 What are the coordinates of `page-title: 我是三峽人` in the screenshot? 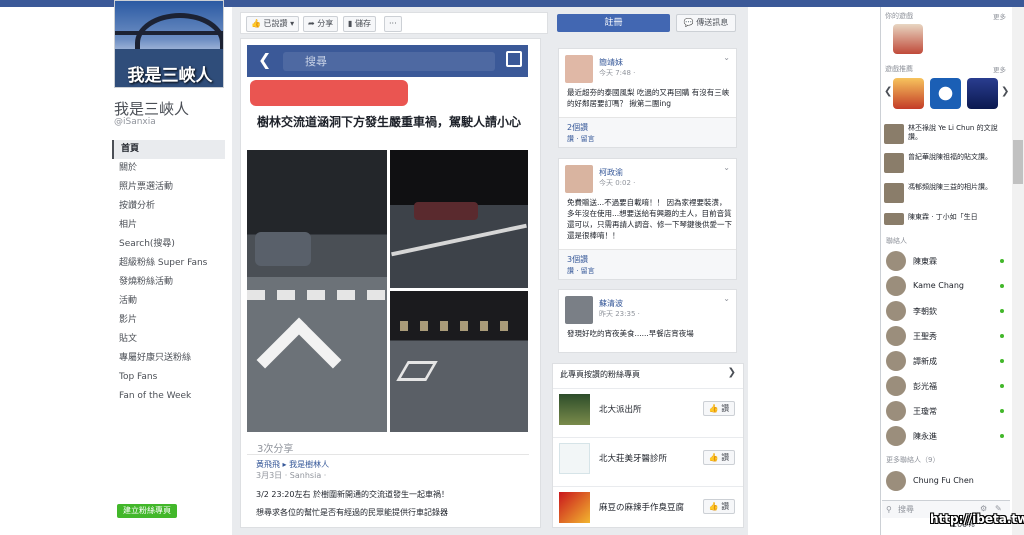 It's located at (151, 108).